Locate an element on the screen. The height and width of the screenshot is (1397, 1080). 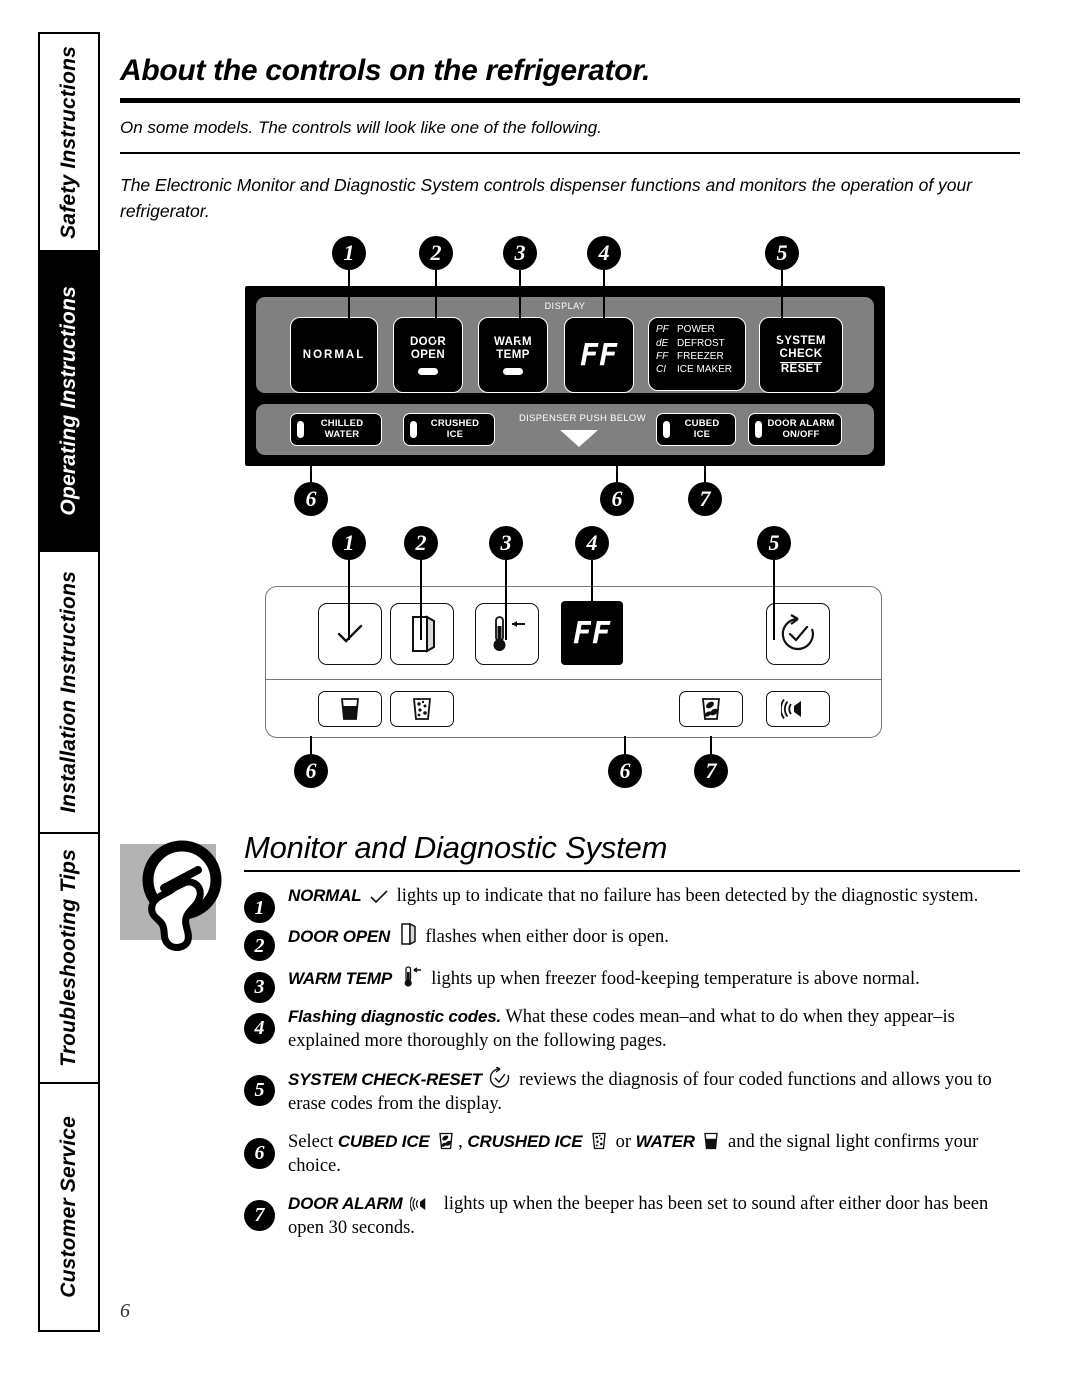
callout2-6b: 6 is located at coordinates (625, 771).